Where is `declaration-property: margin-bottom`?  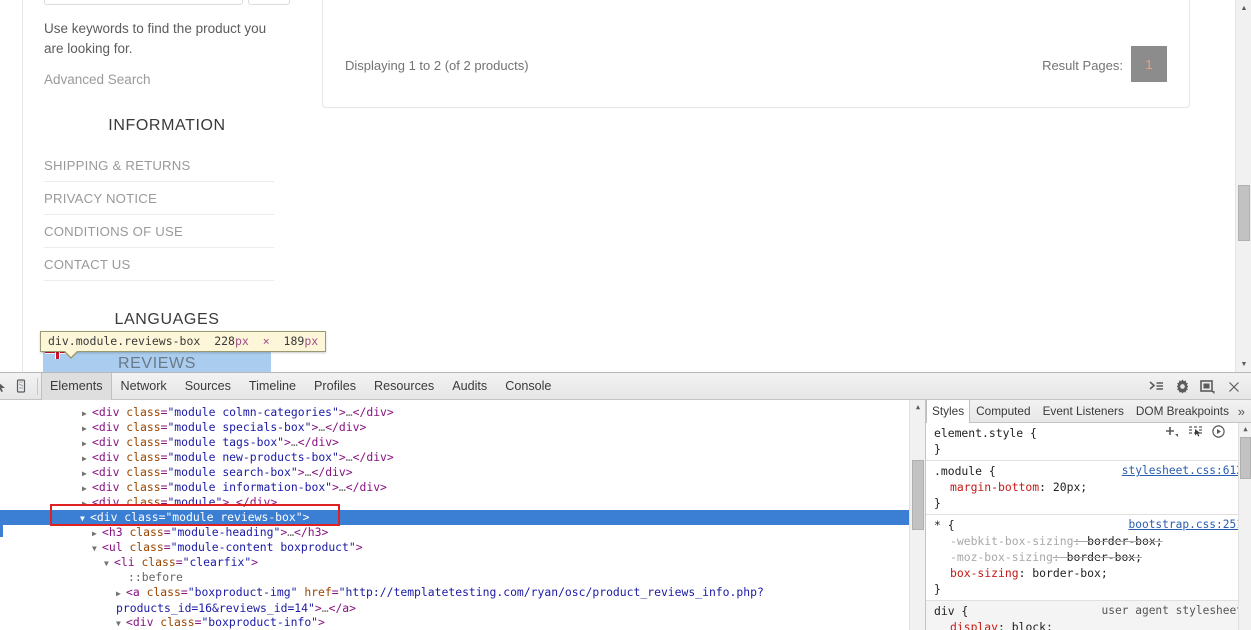 declaration-property: margin-bottom is located at coordinates (986, 487).